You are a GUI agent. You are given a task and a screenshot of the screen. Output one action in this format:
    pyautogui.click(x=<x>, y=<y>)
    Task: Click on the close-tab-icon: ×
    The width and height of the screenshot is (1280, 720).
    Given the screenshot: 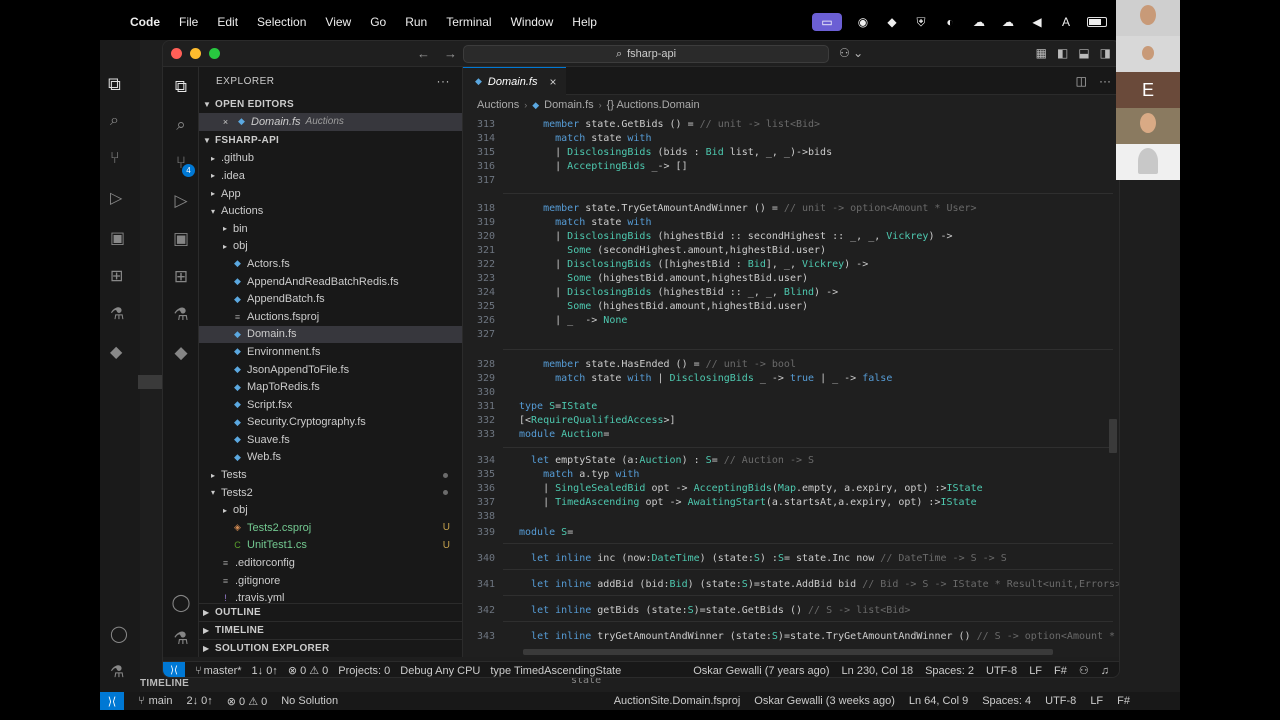 What is the action you would take?
    pyautogui.click(x=552, y=82)
    